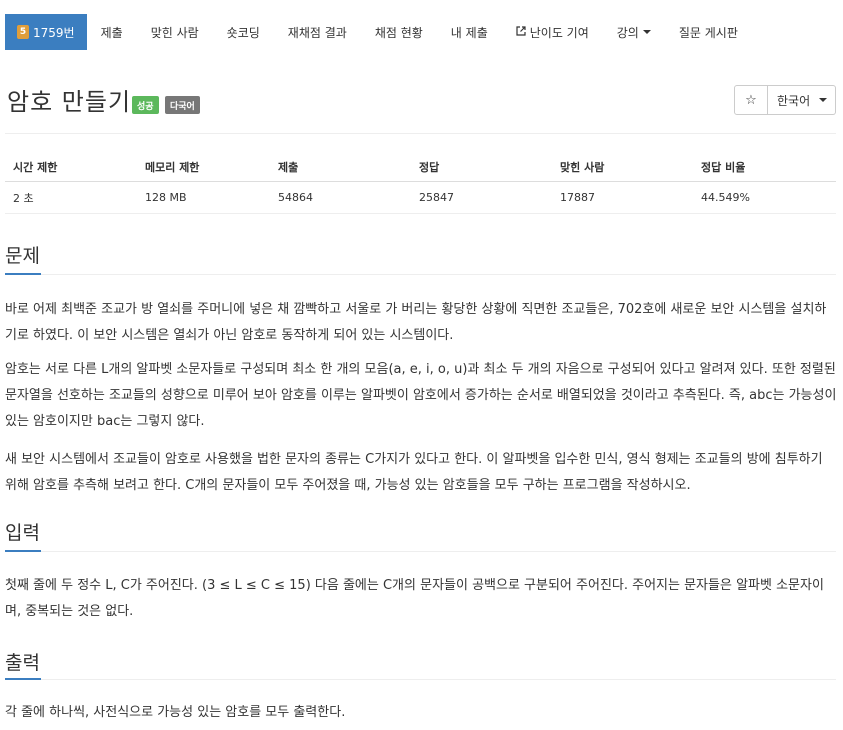  I want to click on output-paragraph: 각 줄에 하나씩, 사전식으로 가능성 있는 암호를 모두 출력한다., so click(175, 712).